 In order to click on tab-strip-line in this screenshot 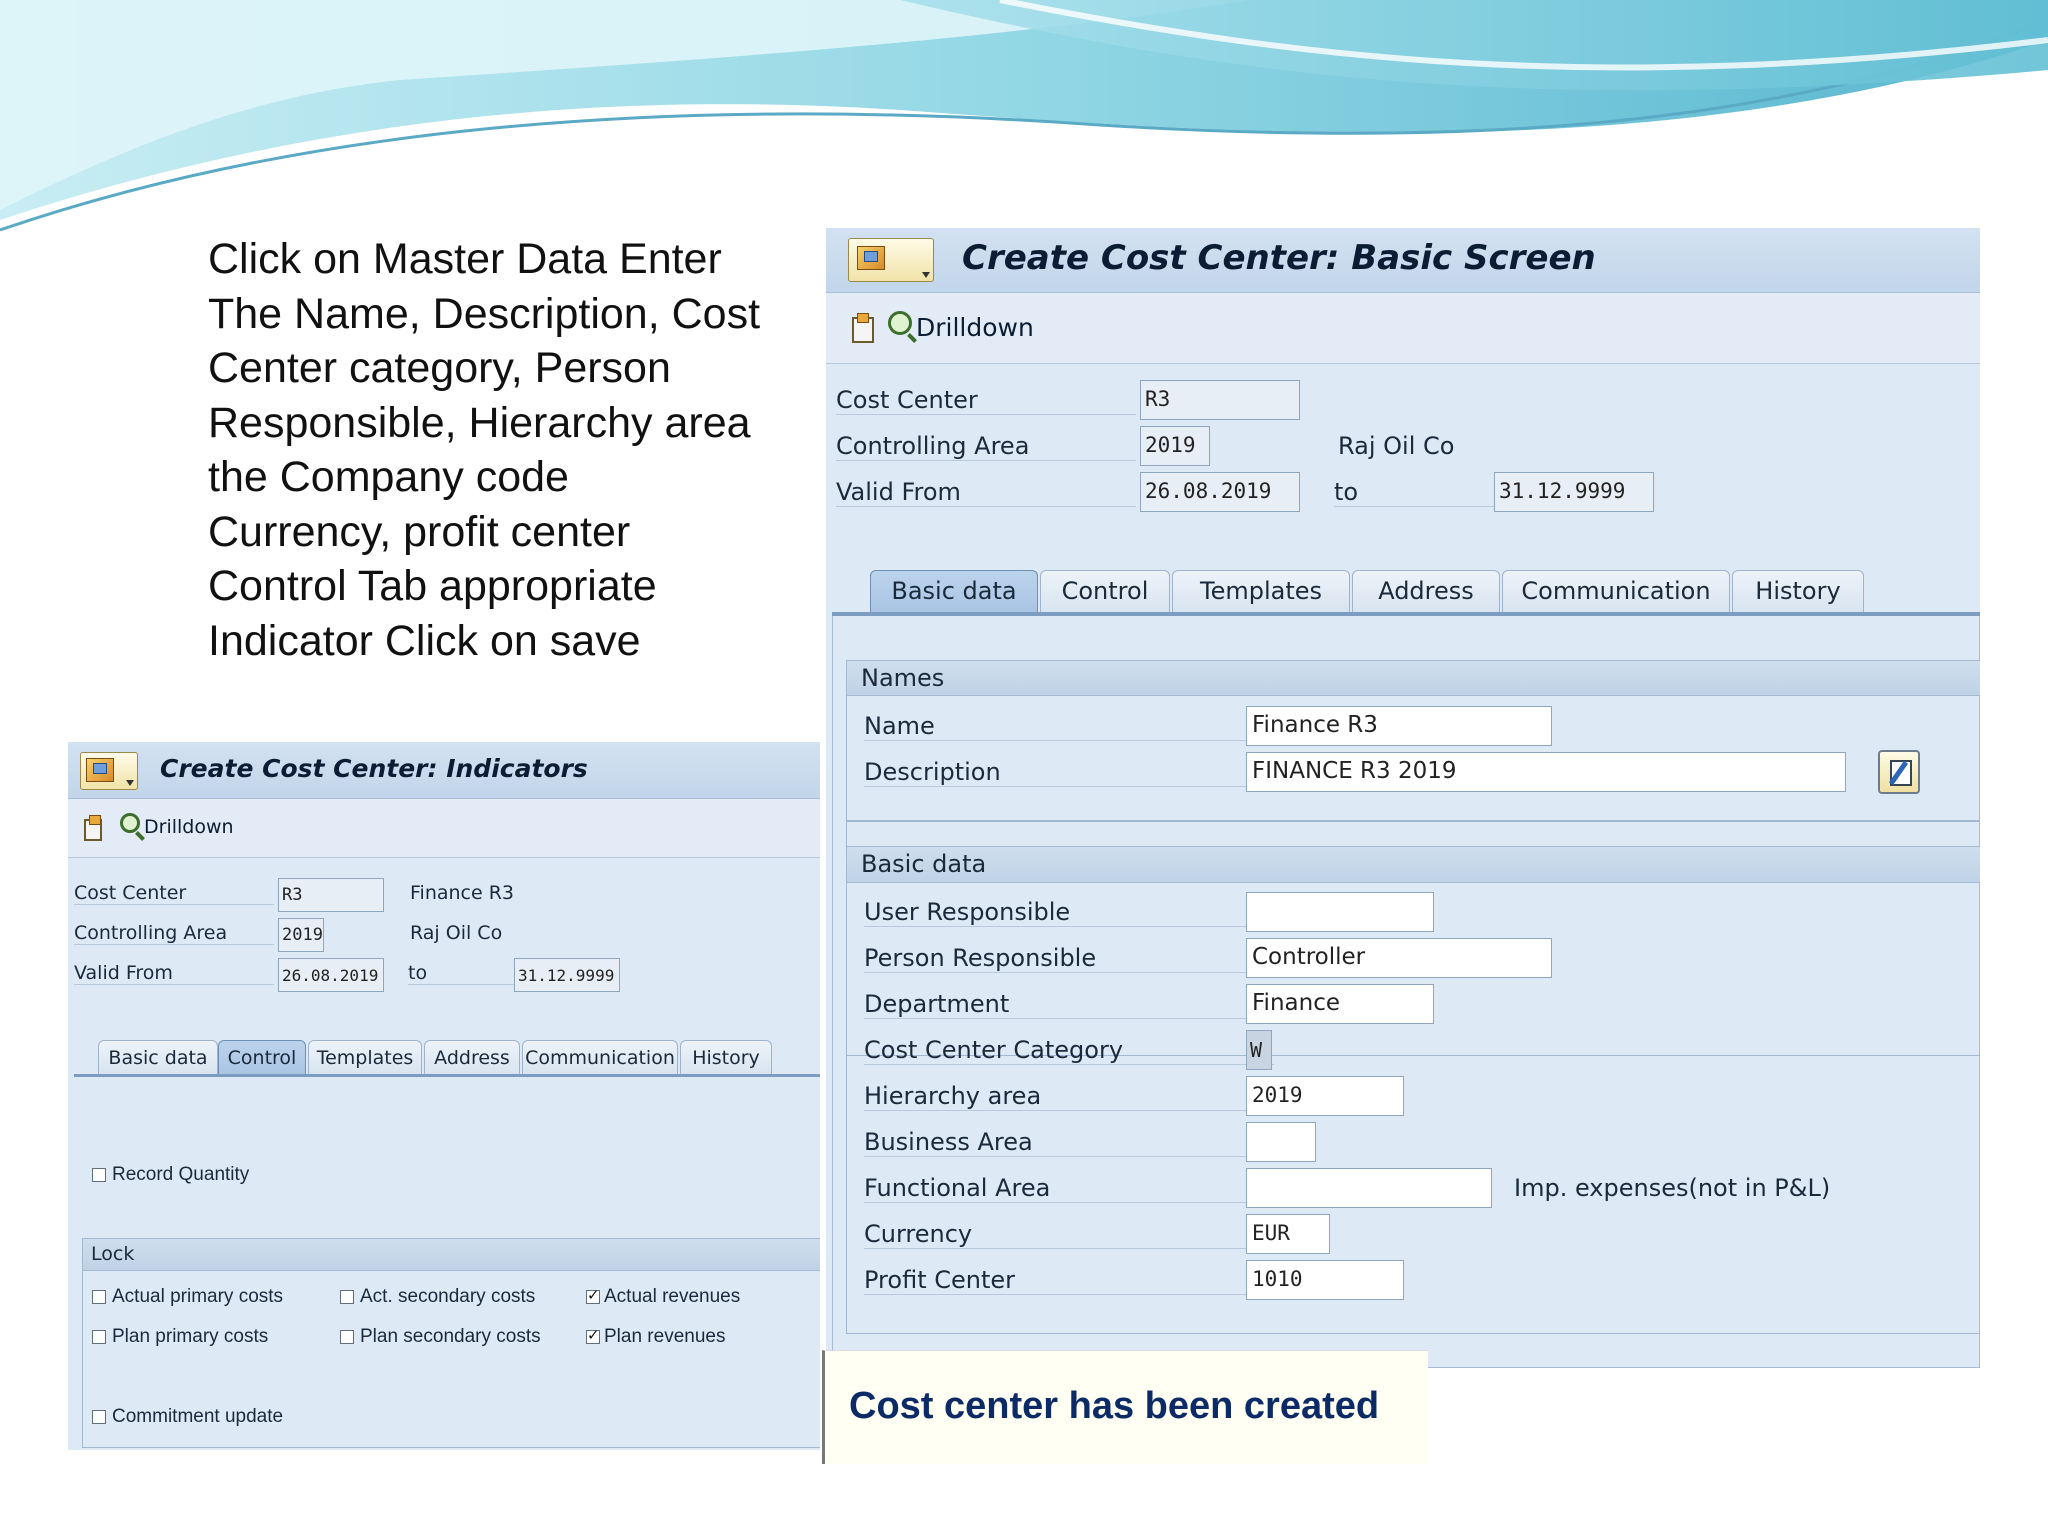, I will do `click(447, 1075)`.